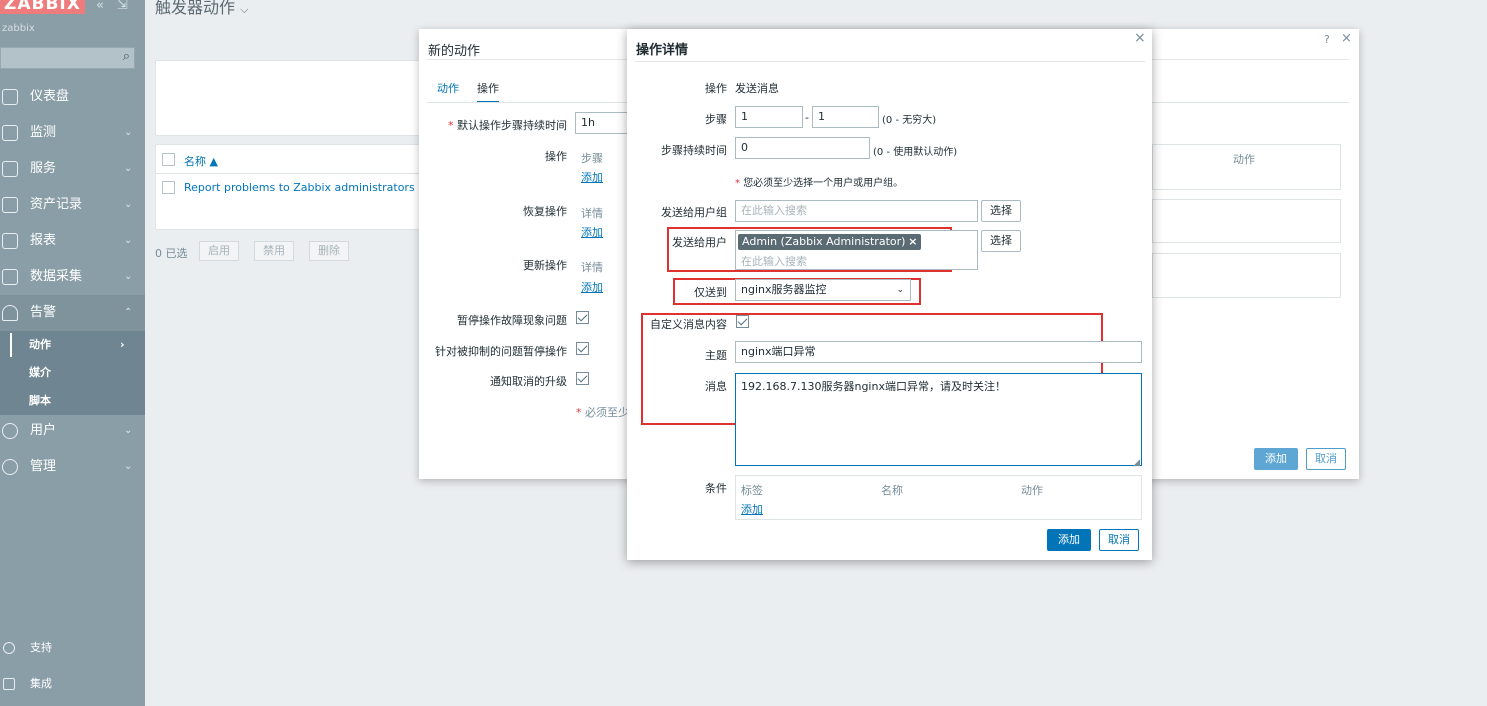  Describe the element at coordinates (915, 152) in the screenshot. I see `step-duration-hint: (0 - 使用默认动作)` at that location.